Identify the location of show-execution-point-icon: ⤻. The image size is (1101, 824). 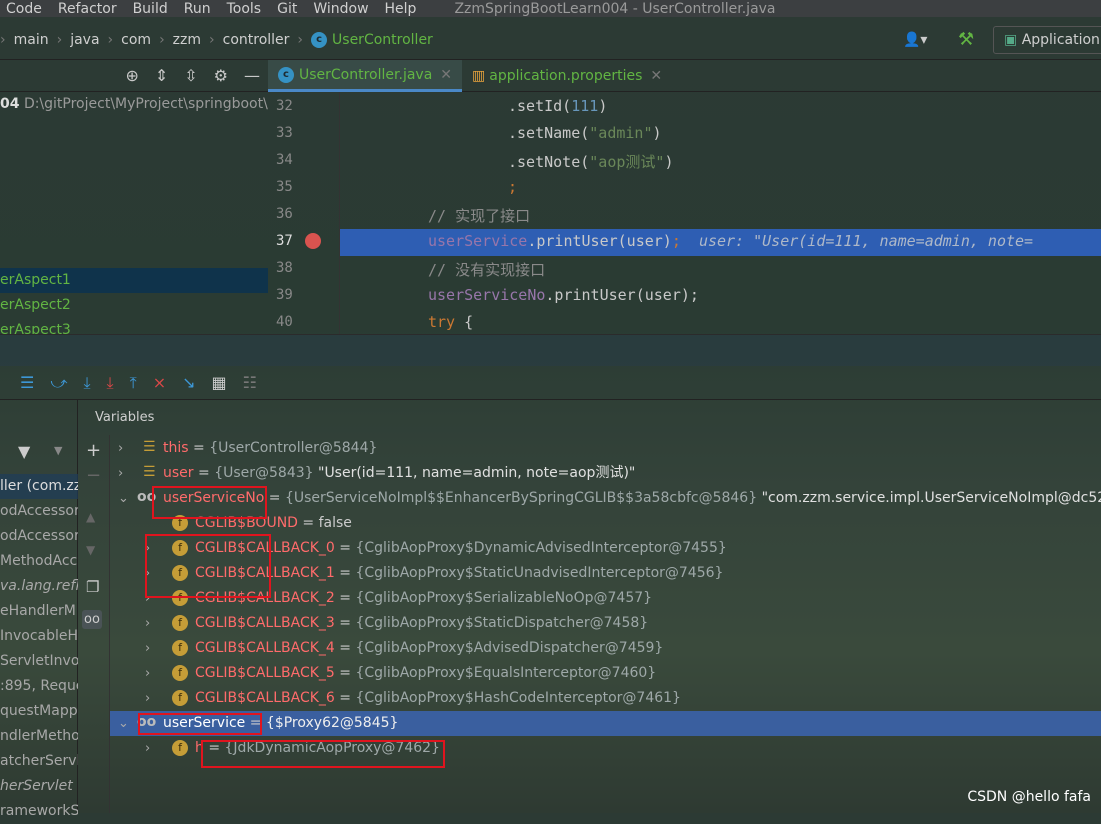
(58, 383).